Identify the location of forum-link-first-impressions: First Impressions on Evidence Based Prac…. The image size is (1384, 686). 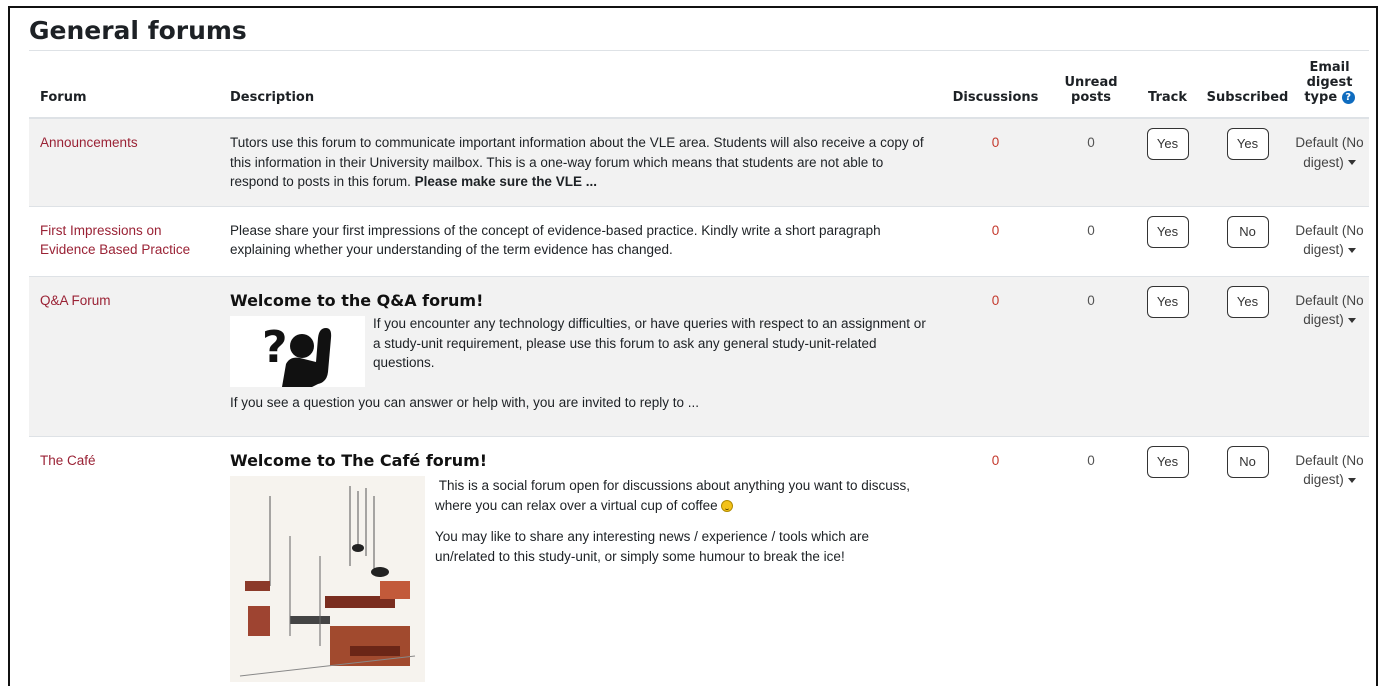
(115, 240).